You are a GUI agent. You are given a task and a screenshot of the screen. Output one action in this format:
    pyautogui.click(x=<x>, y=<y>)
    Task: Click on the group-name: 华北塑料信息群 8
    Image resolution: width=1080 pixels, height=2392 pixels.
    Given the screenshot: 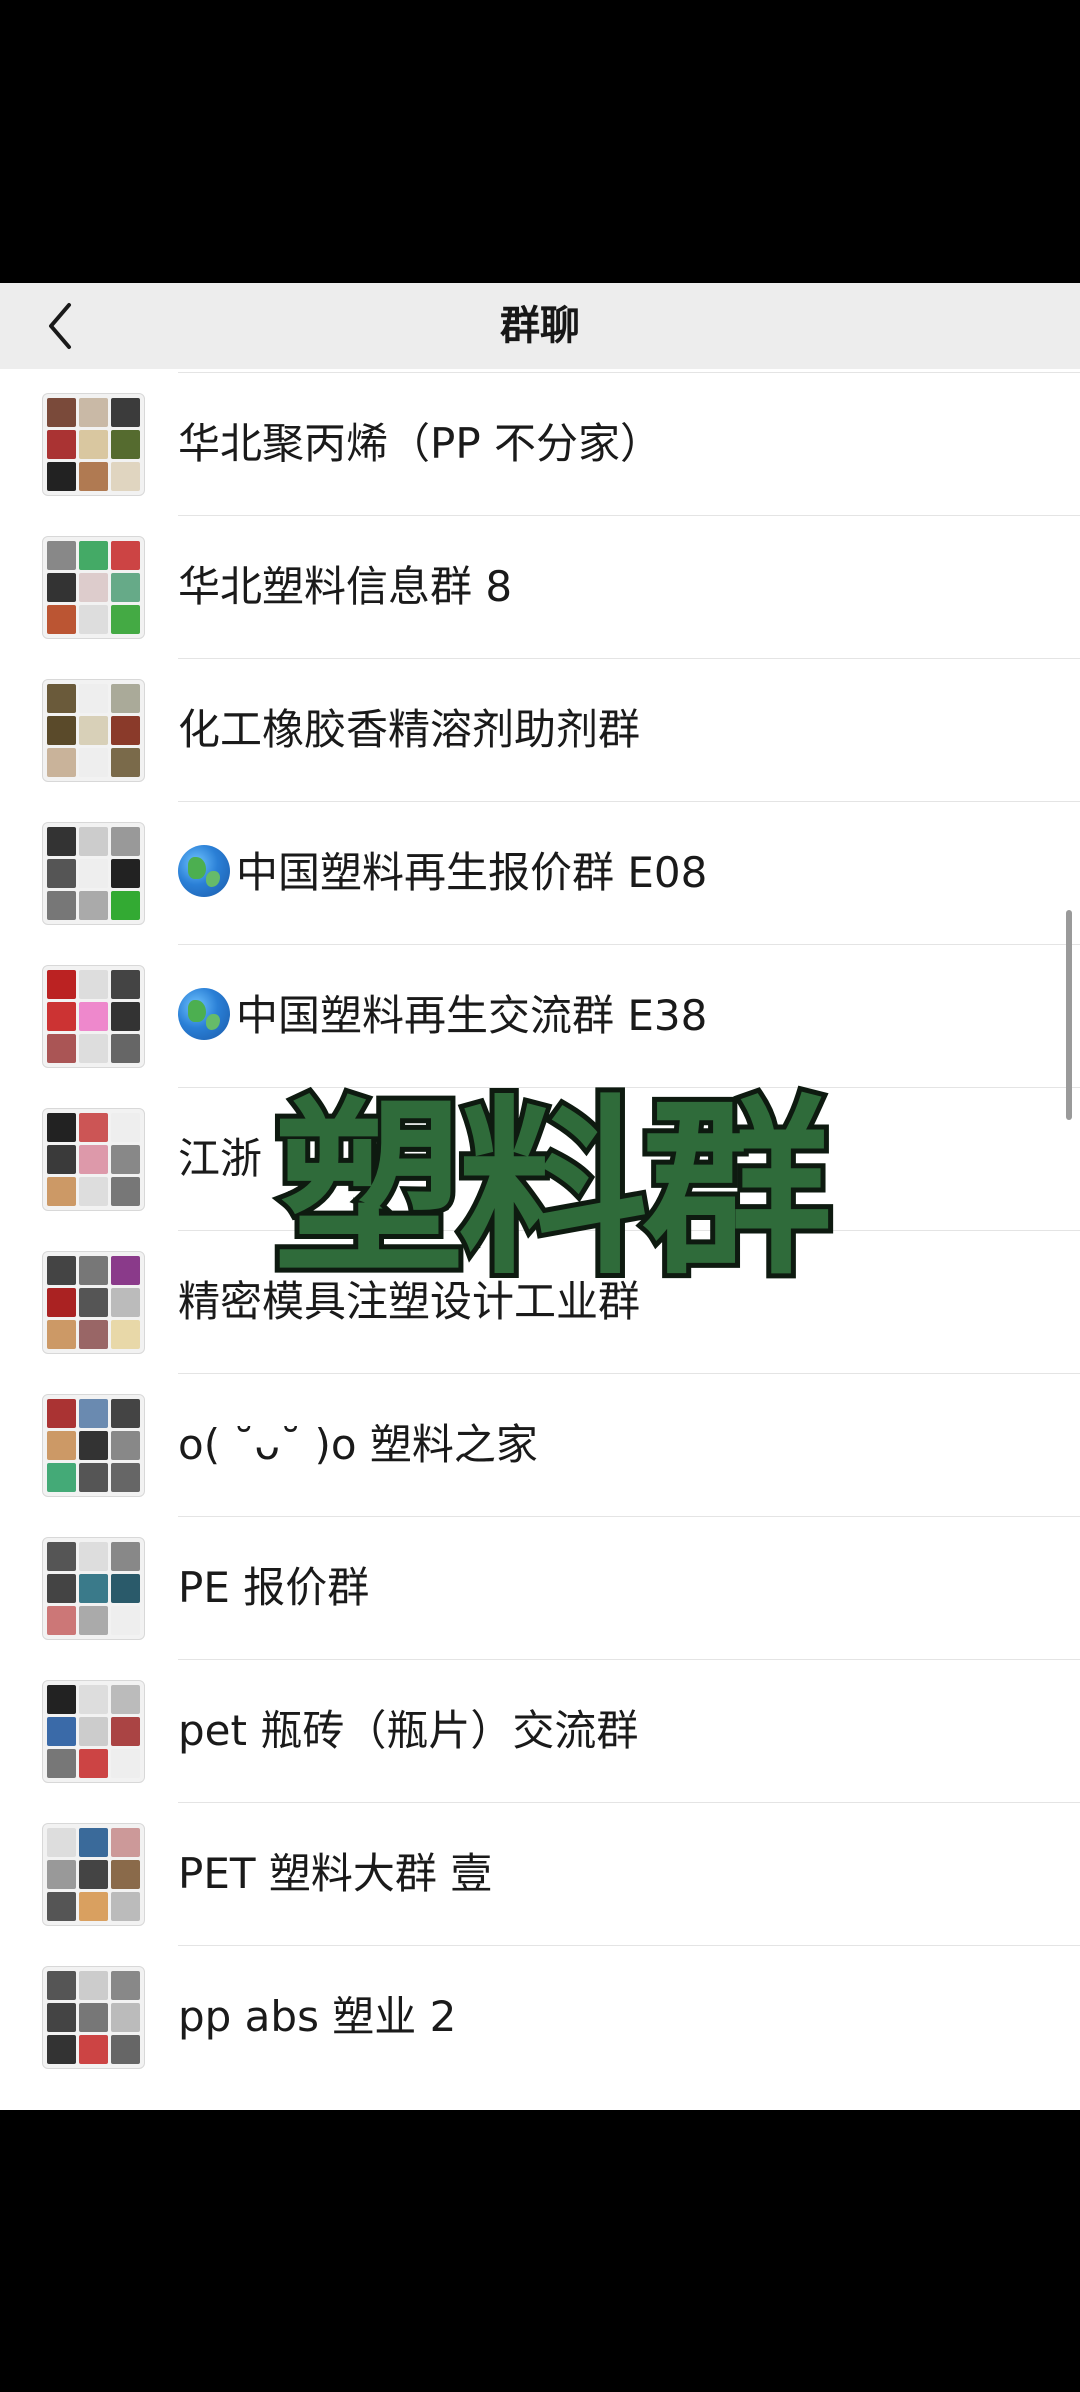 What is the action you would take?
    pyautogui.click(x=345, y=586)
    